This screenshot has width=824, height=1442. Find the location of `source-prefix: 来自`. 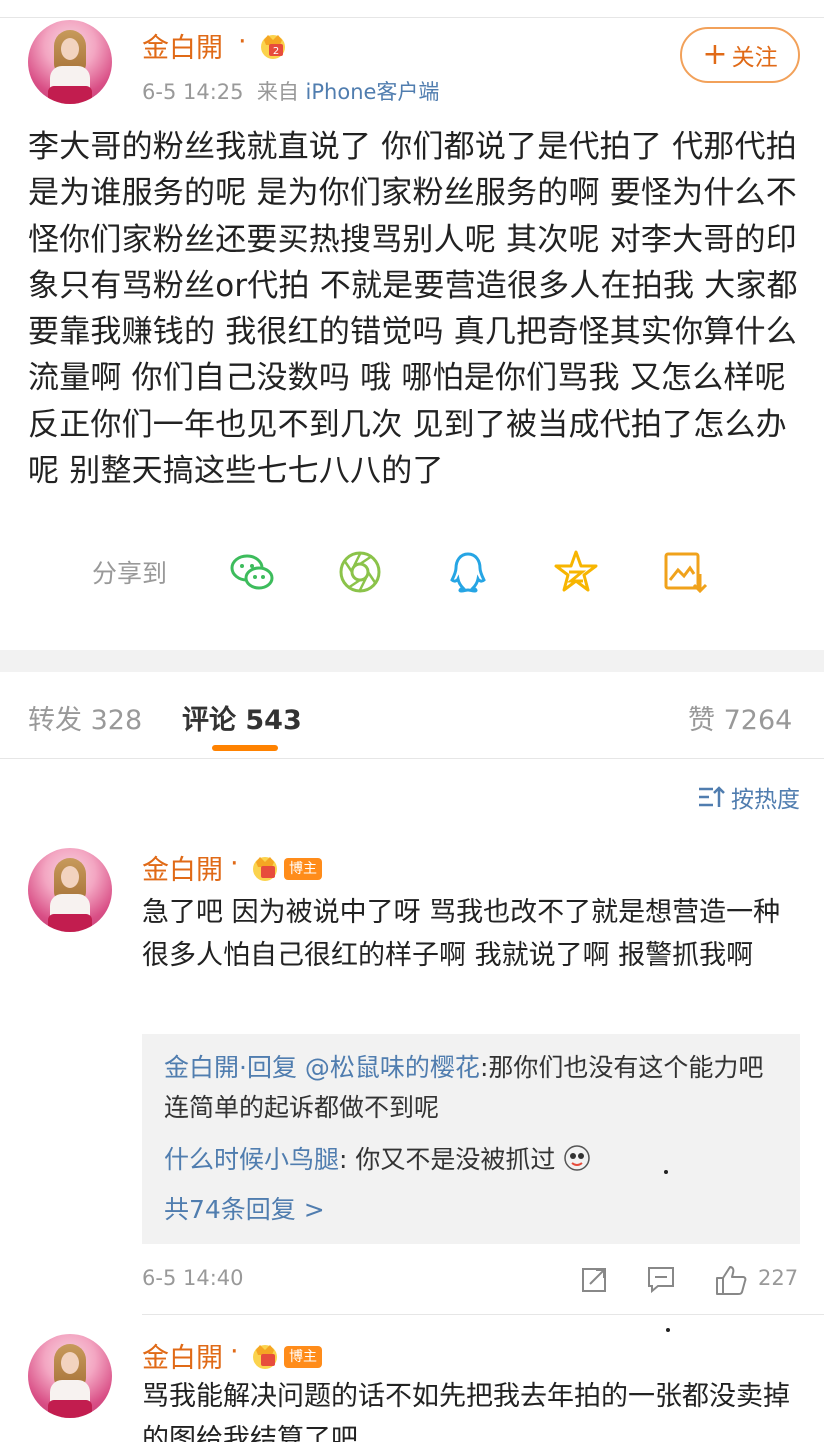

source-prefix: 来自 is located at coordinates (277, 92).